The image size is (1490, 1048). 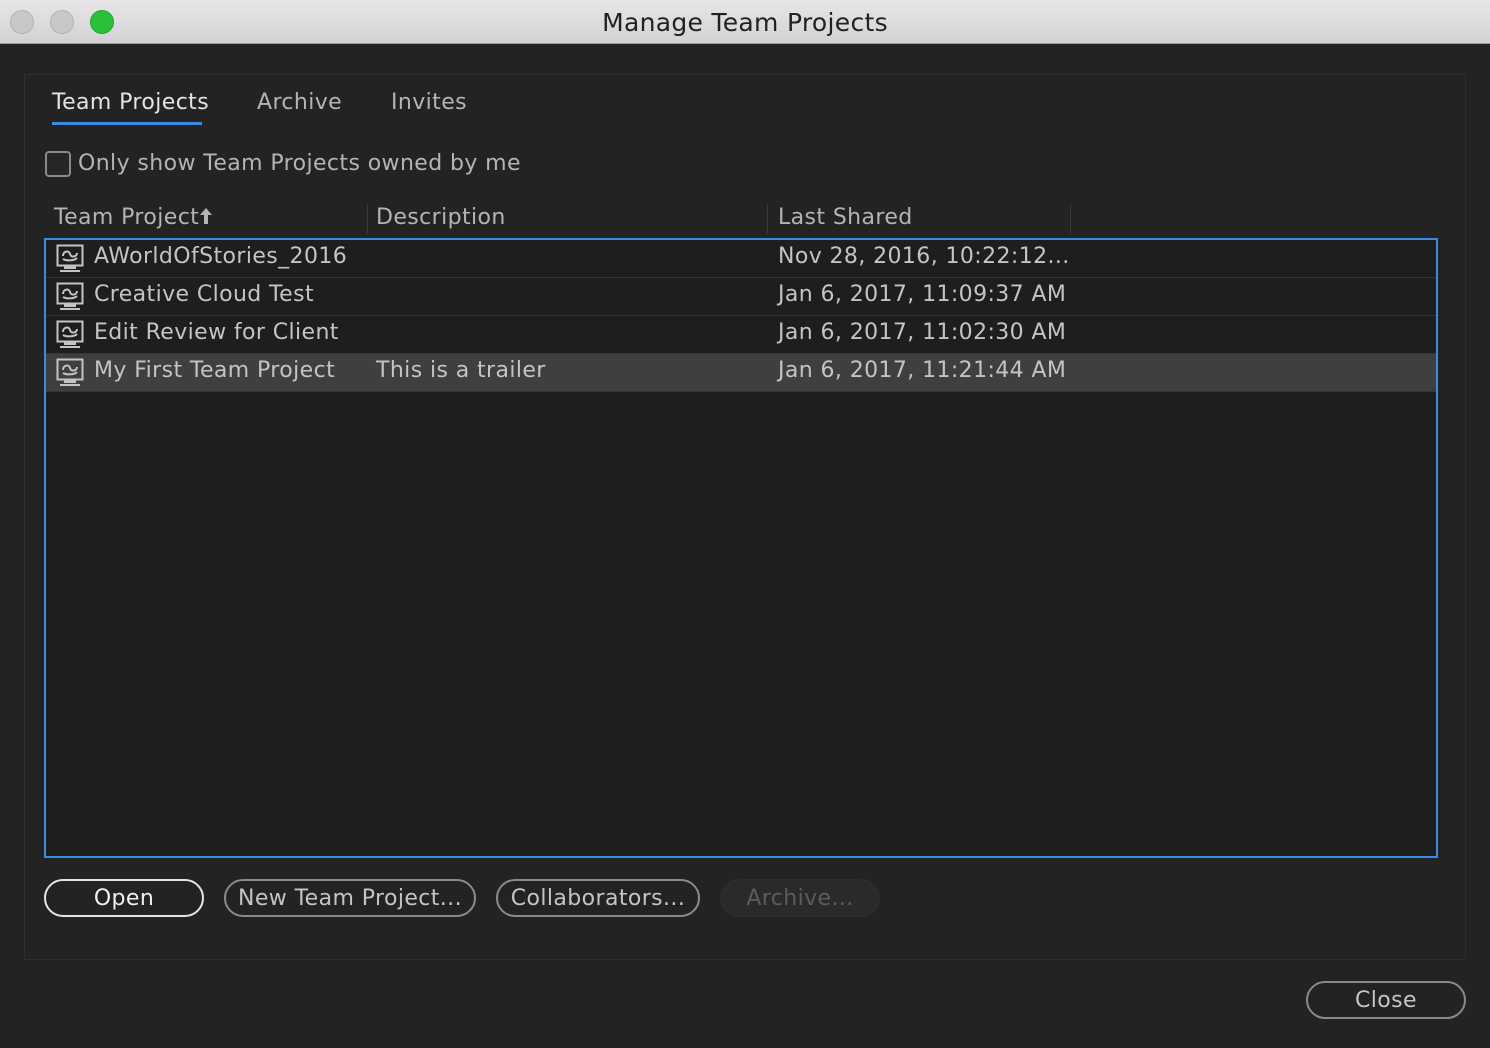 What do you see at coordinates (124, 898) in the screenshot?
I see `open-button: Open` at bounding box center [124, 898].